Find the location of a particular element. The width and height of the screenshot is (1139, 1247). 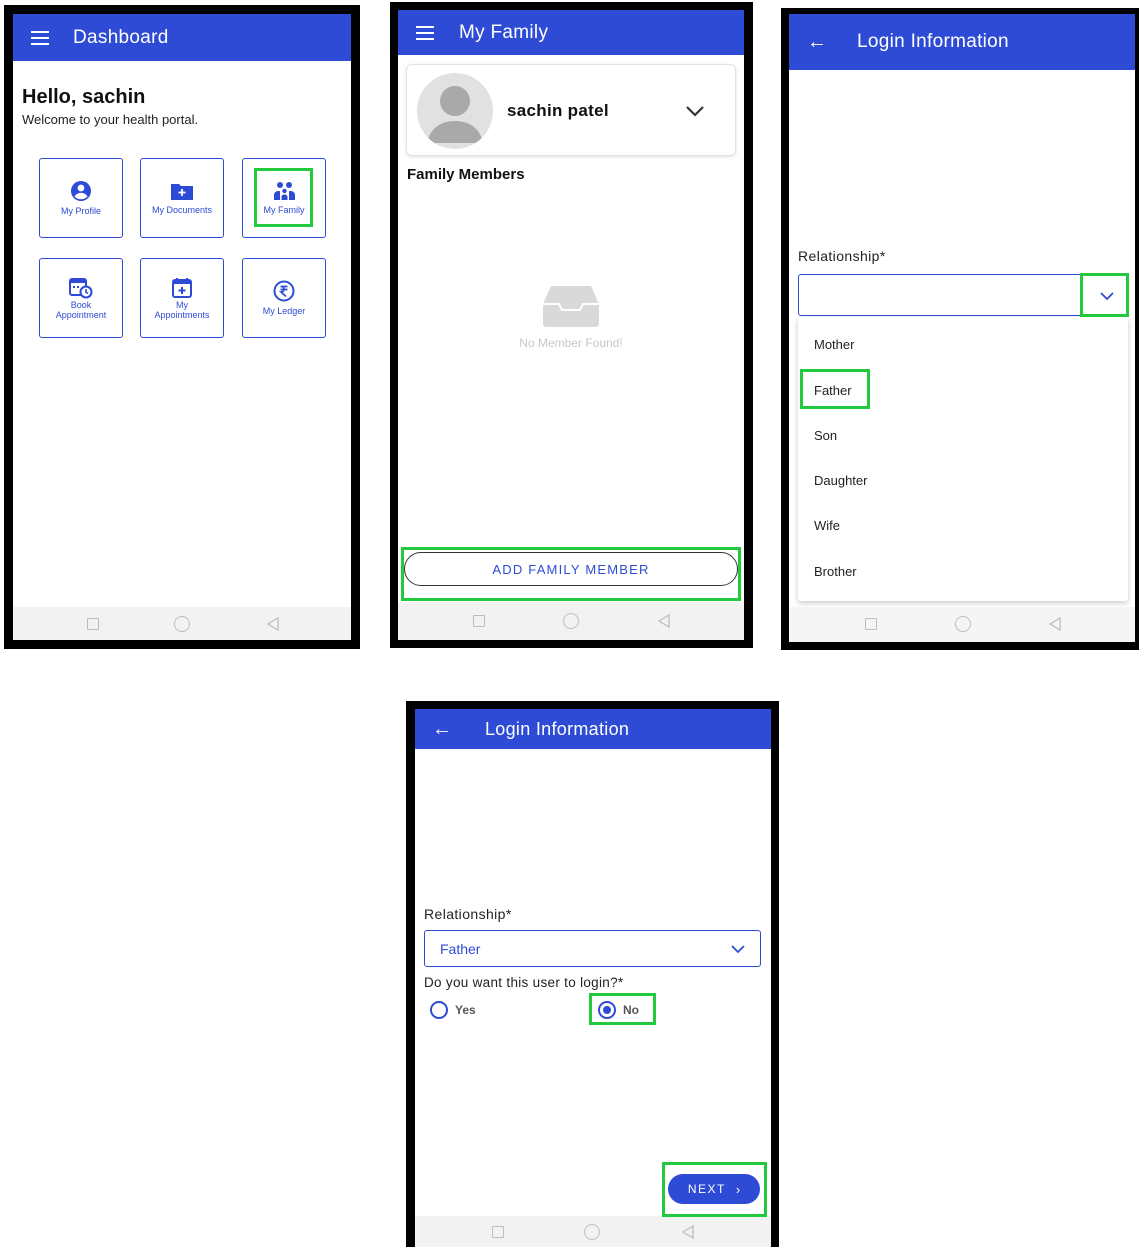

calendar-plus-icon is located at coordinates (182, 287).